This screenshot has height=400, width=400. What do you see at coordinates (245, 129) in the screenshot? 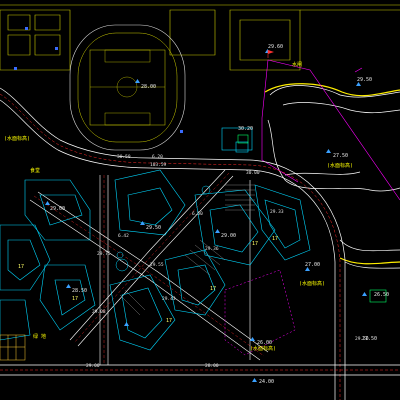
I see `elev-gate: 30.20` at bounding box center [245, 129].